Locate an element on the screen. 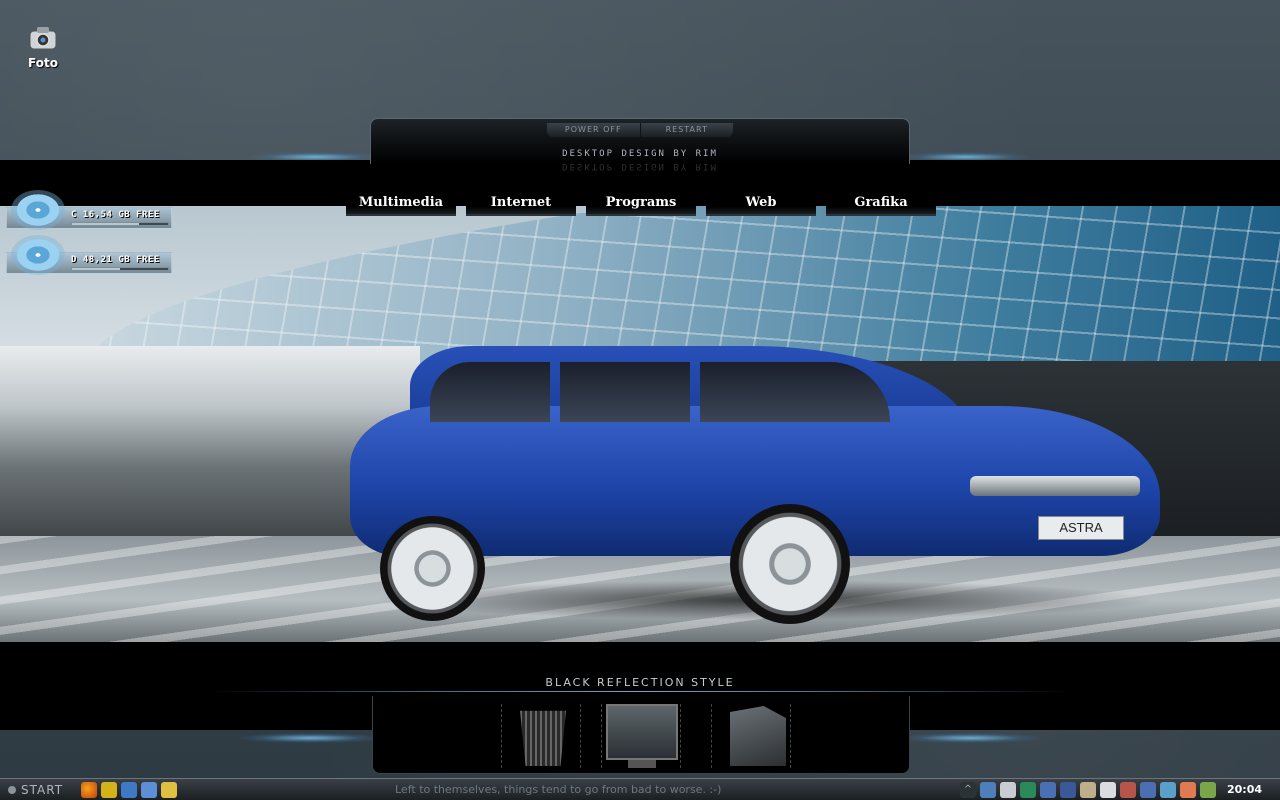 This screenshot has height=800, width=1280. drive-d-label: D 48,21 GB FREE is located at coordinates (115, 260).